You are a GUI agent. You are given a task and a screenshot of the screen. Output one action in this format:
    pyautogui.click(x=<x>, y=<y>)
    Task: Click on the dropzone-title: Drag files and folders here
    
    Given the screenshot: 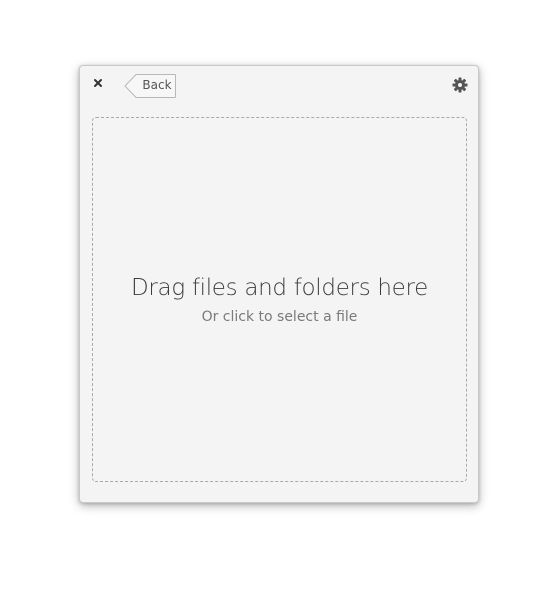 What is the action you would take?
    pyautogui.click(x=279, y=288)
    